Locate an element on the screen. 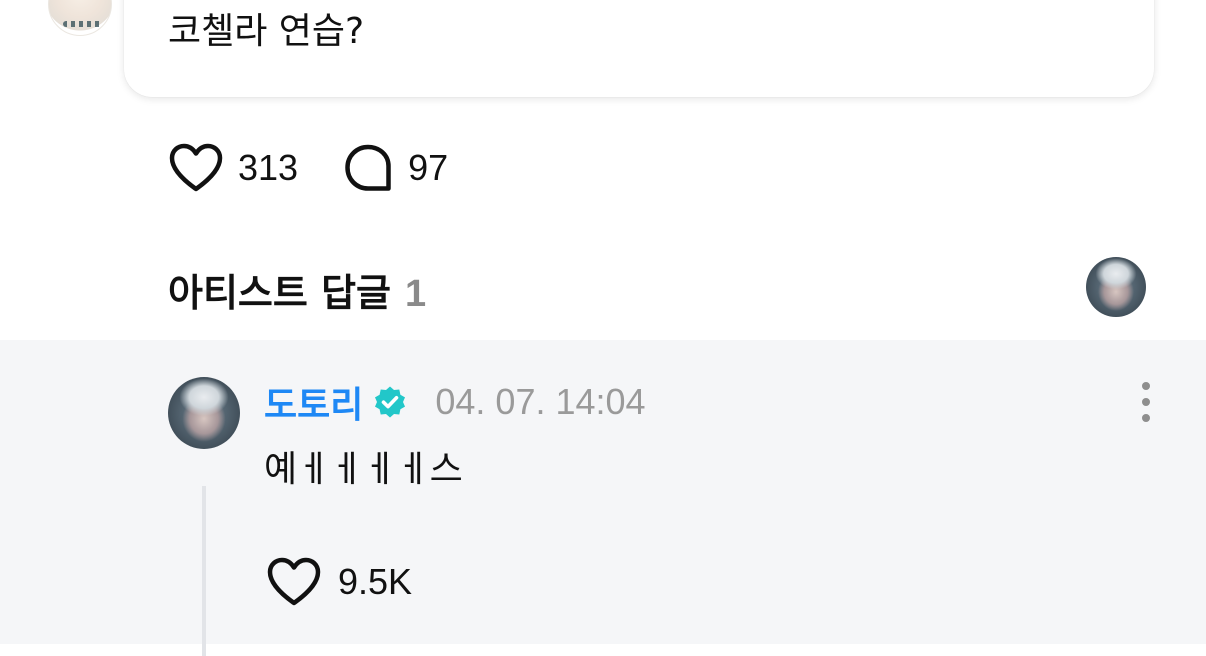 This screenshot has height=656, width=1206. post-card: 코첼라 연습? is located at coordinates (639, 48).